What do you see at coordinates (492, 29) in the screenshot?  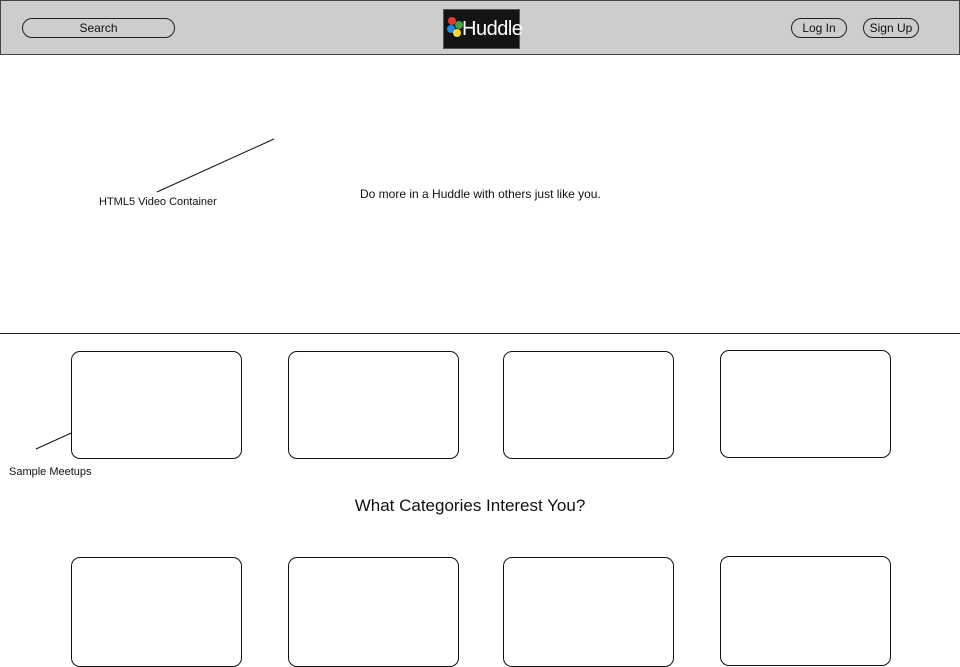 I see `logo-text: Huddle` at bounding box center [492, 29].